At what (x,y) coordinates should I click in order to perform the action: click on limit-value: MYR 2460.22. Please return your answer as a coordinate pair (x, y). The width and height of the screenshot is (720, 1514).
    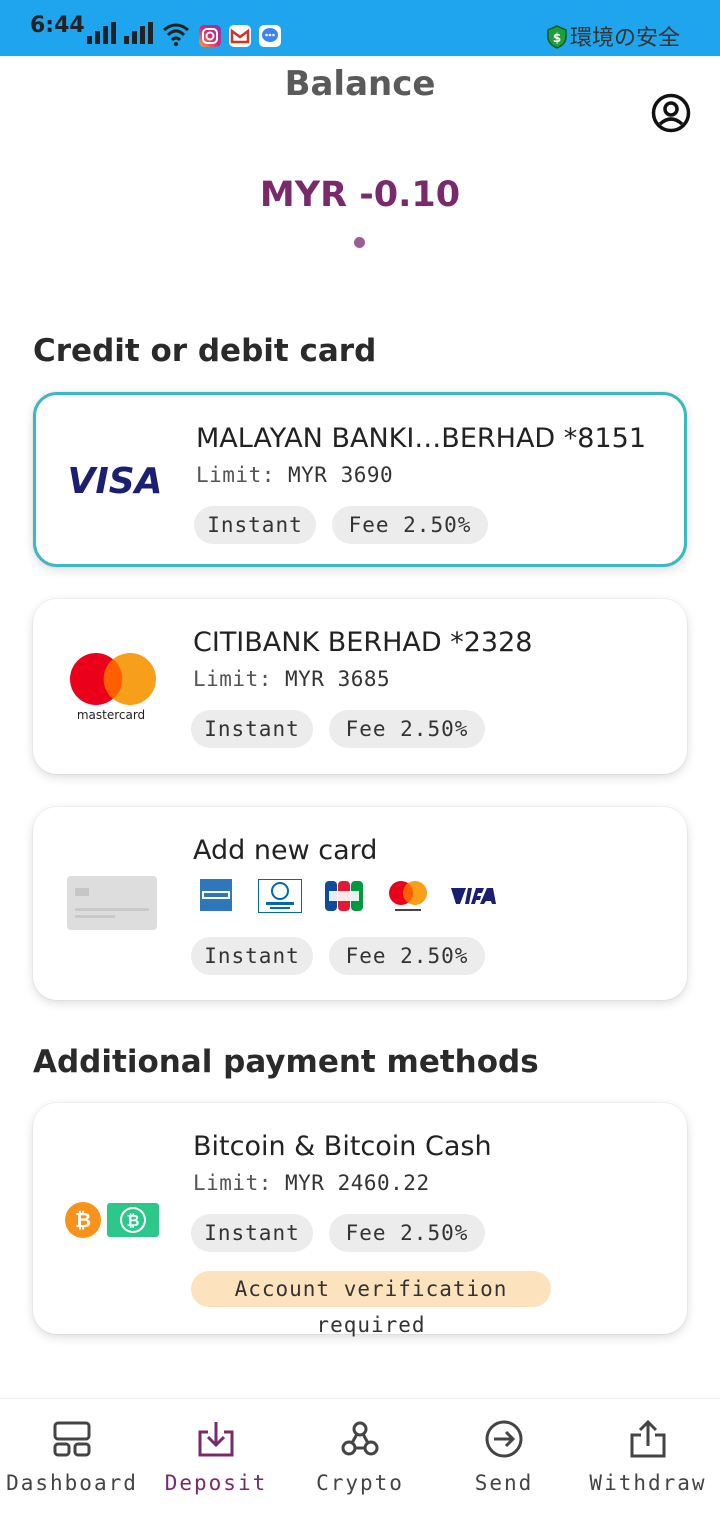
    Looking at the image, I should click on (357, 1183).